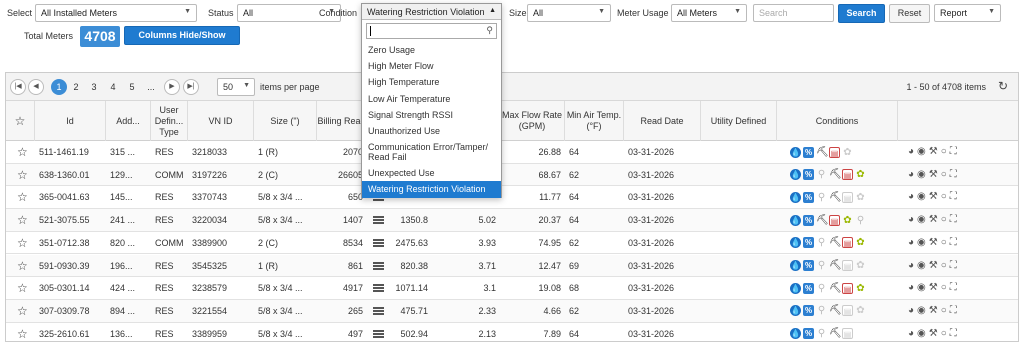 The image size is (1024, 342). Describe the element at coordinates (76, 87) in the screenshot. I see `page-2: 2` at that location.